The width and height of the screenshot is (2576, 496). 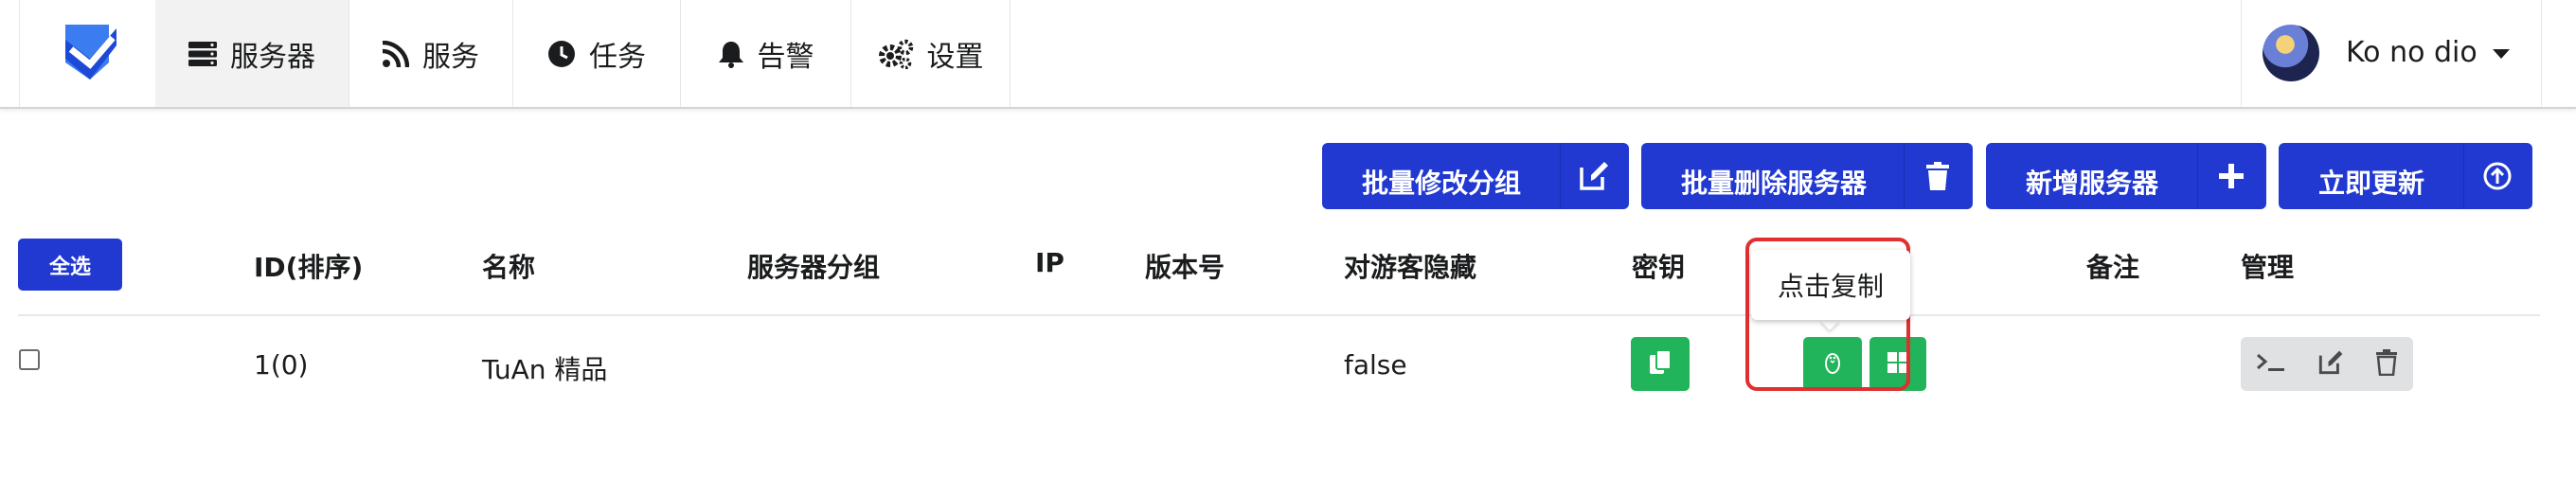 I want to click on update-now-button: 立即更新, so click(x=2405, y=176).